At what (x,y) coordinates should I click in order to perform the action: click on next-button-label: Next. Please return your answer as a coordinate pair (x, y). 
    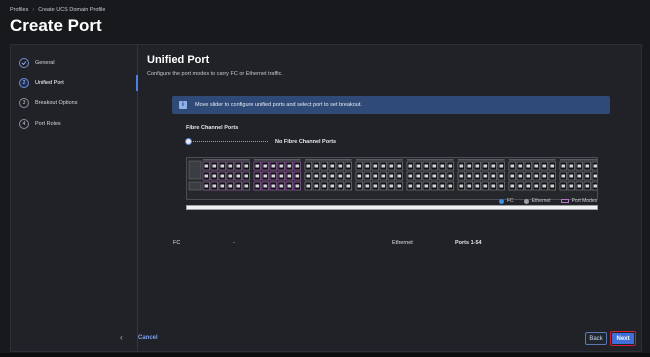
    Looking at the image, I should click on (623, 338).